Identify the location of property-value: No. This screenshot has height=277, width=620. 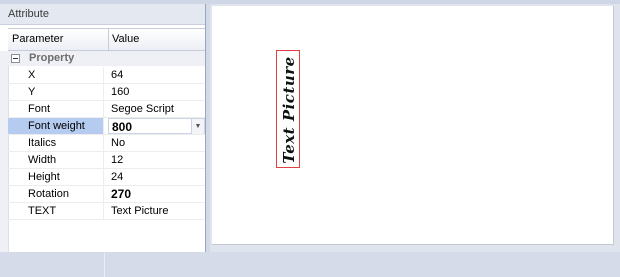
(156, 143).